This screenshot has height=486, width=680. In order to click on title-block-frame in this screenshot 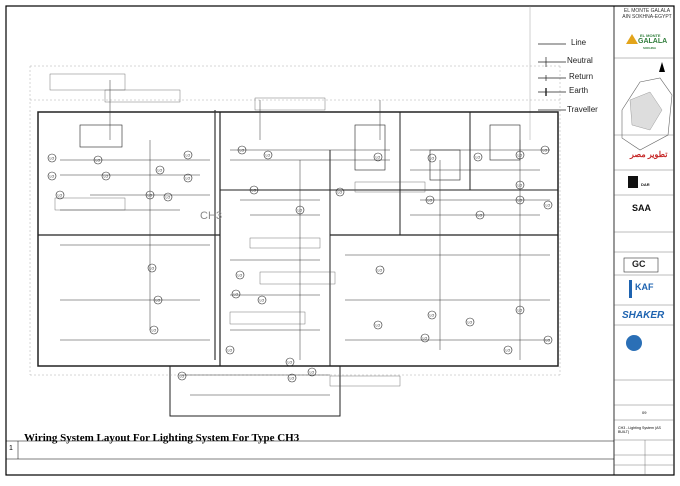, I will do `click(644, 240)`.